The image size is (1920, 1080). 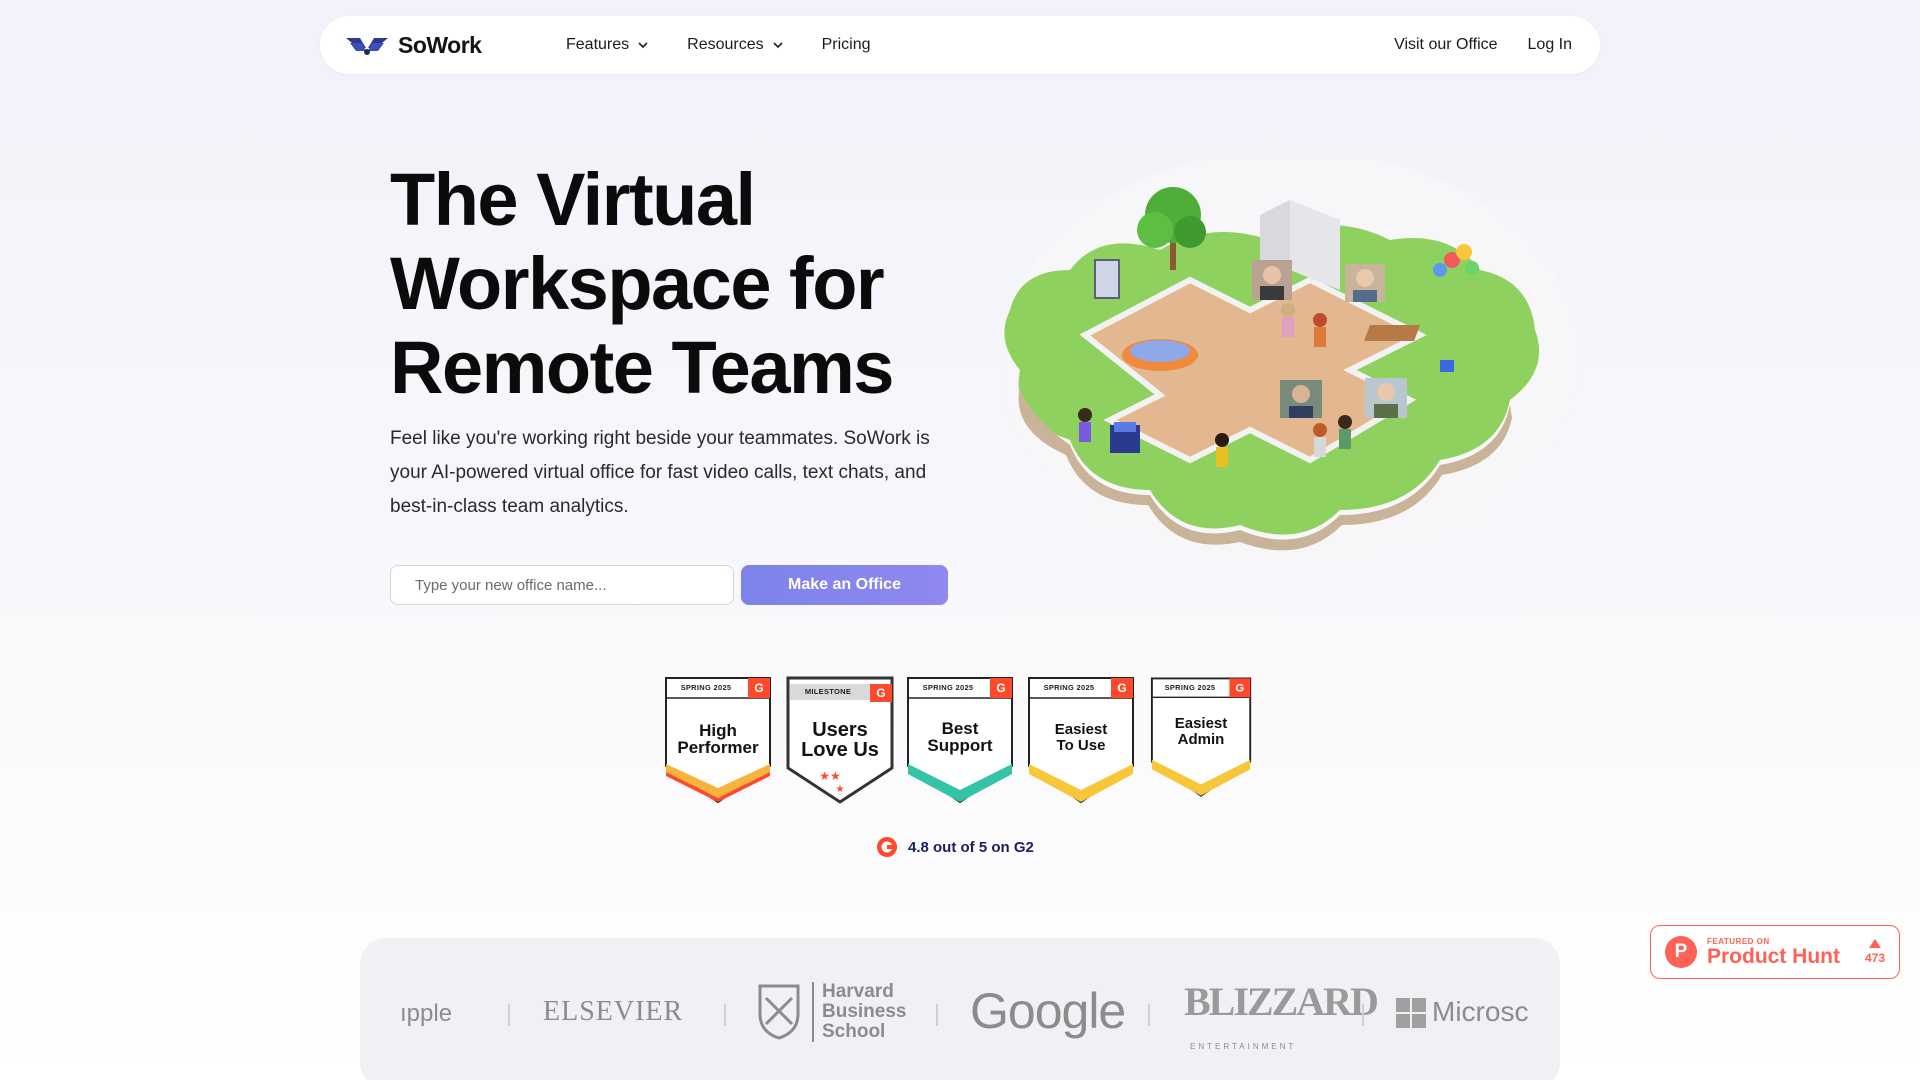 What do you see at coordinates (573, 199) in the screenshot?
I see `hero-title-line: The Virtual` at bounding box center [573, 199].